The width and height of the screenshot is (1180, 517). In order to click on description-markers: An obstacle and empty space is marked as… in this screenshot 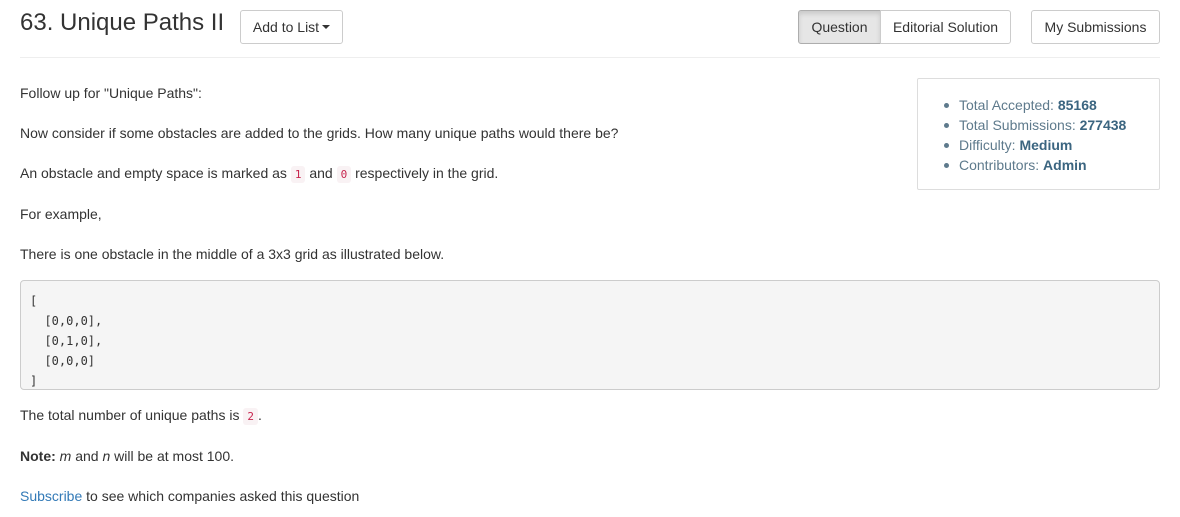, I will do `click(259, 174)`.